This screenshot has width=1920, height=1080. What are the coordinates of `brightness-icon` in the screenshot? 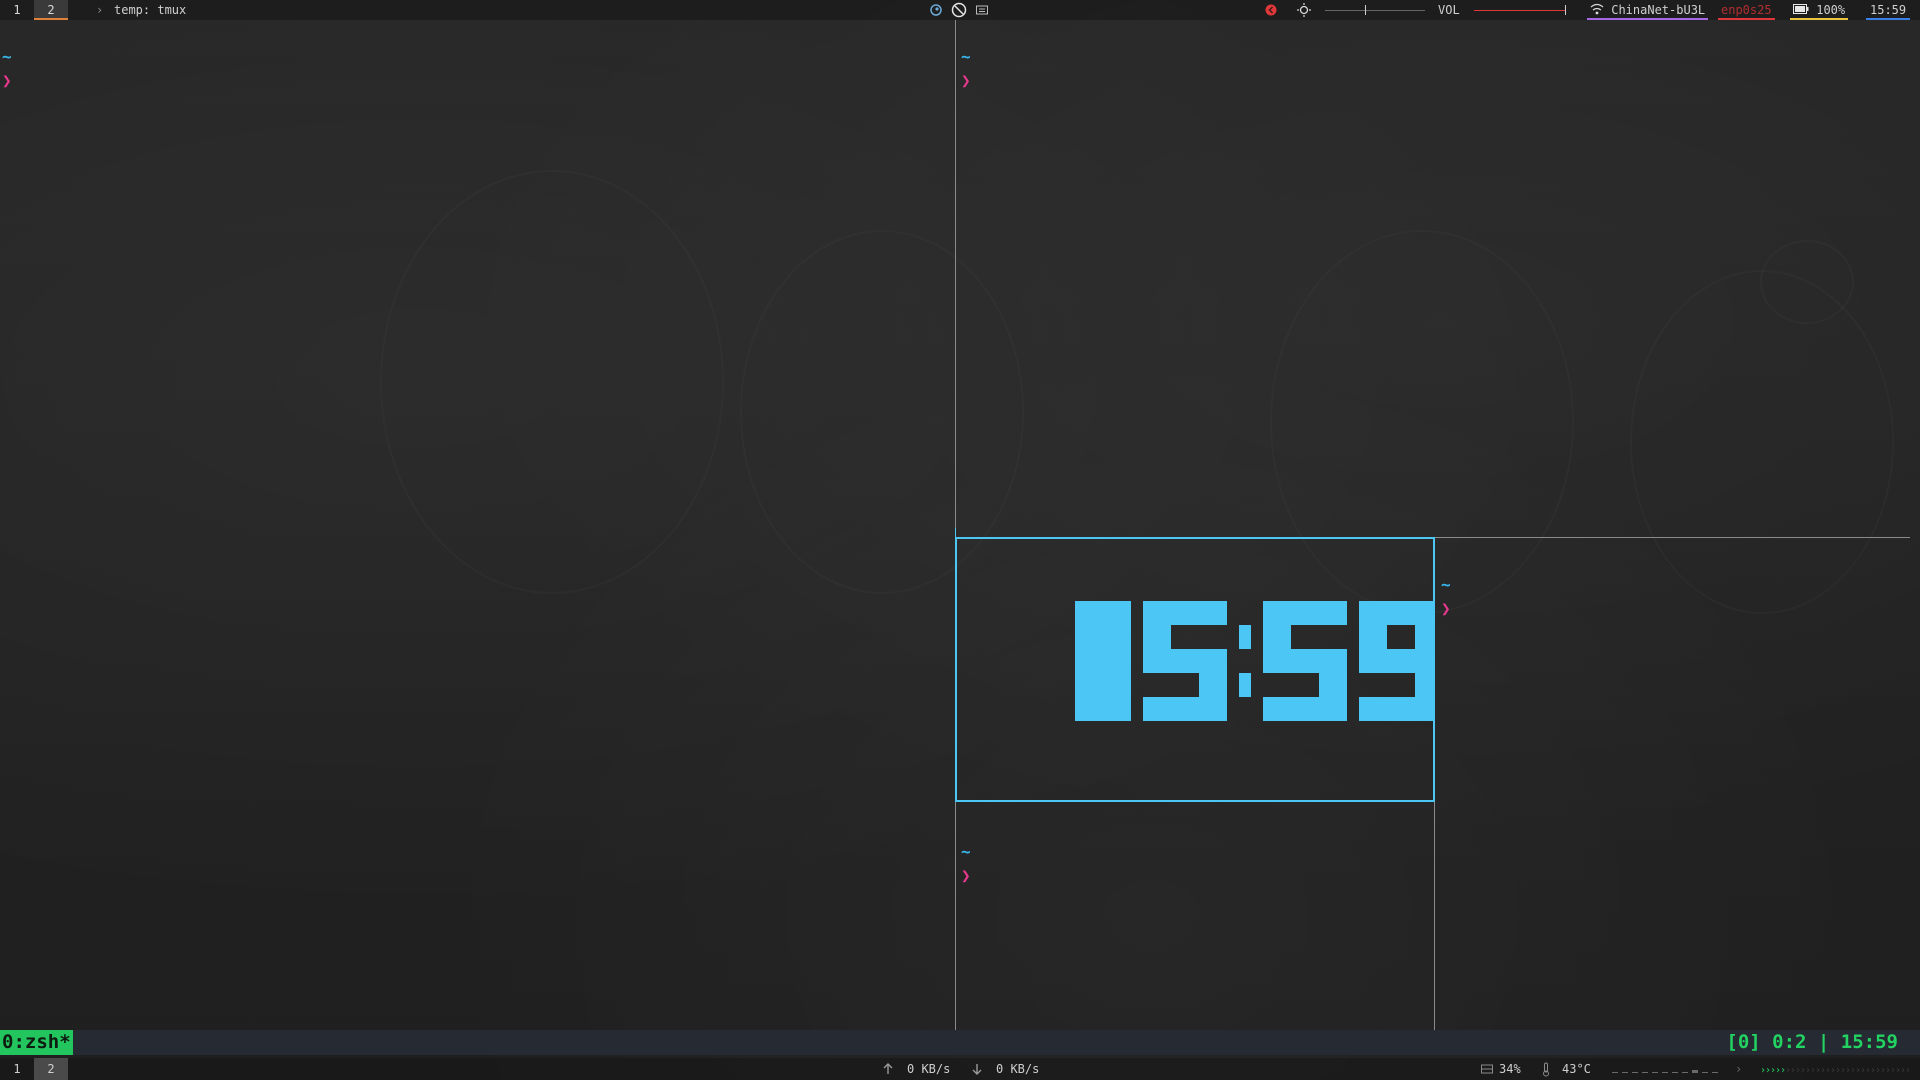 It's located at (1304, 10).